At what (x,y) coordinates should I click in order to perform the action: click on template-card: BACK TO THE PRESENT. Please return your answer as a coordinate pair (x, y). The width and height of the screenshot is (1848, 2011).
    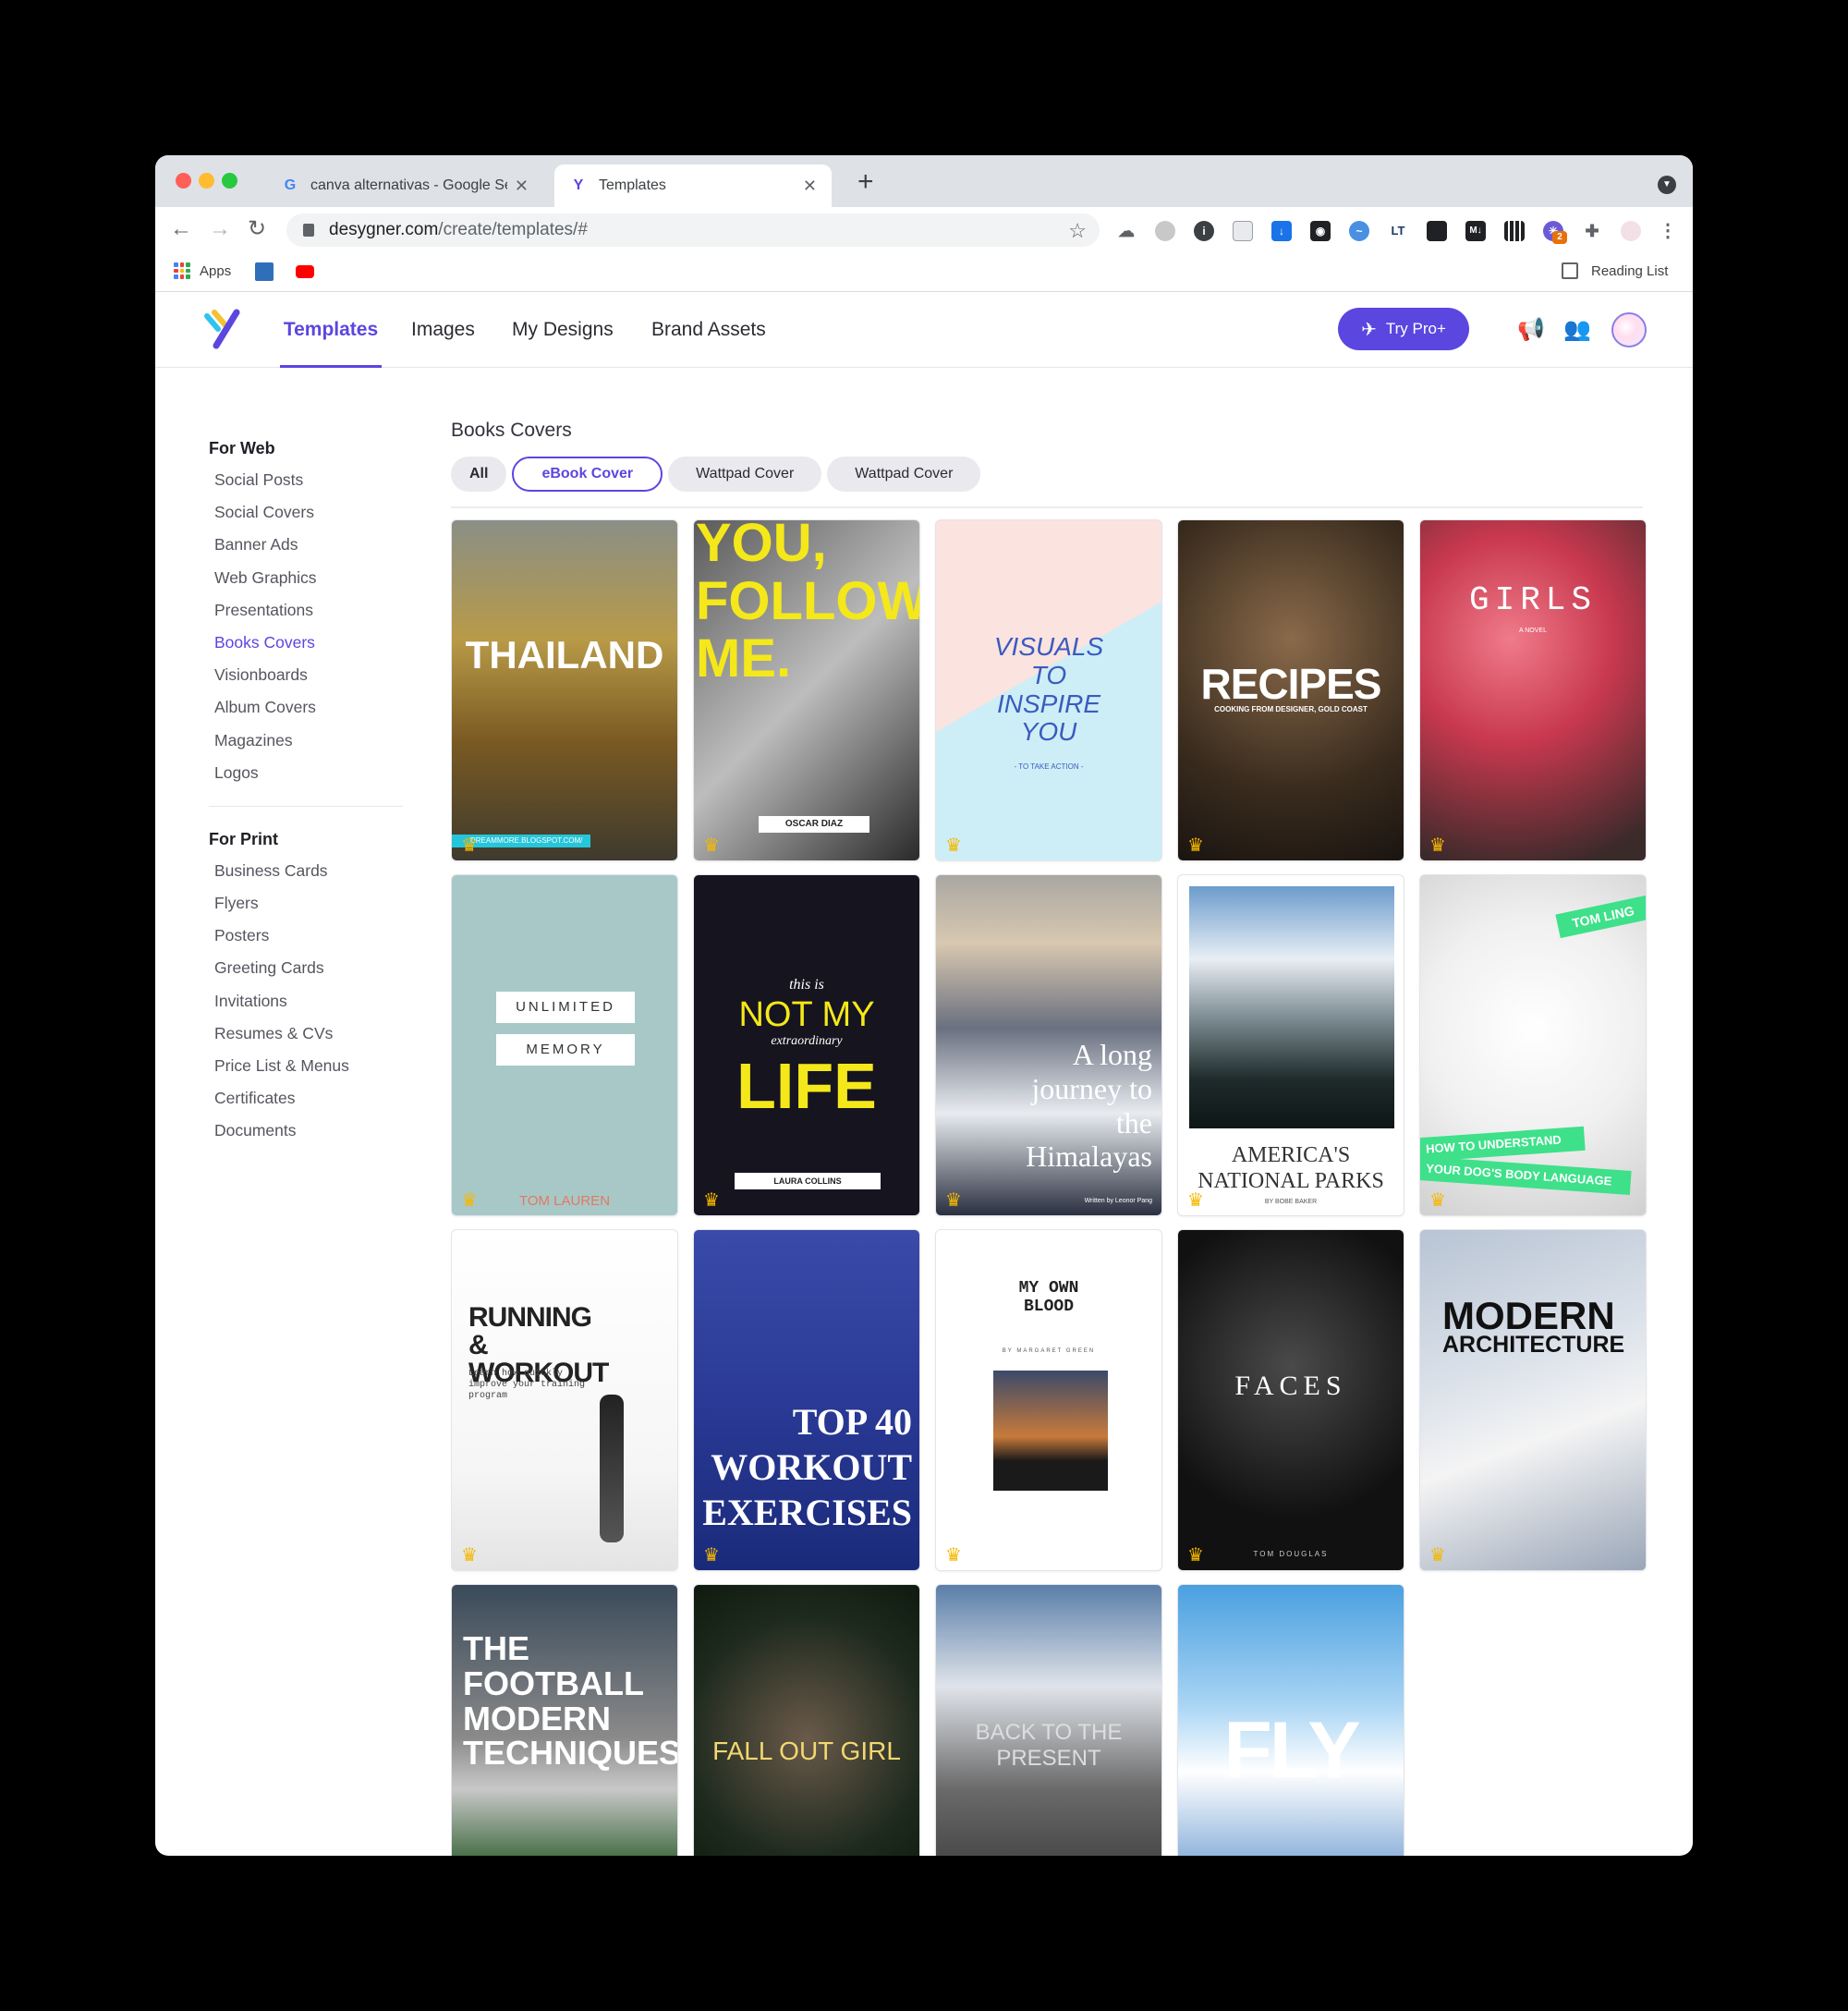
    Looking at the image, I should click on (1048, 1720).